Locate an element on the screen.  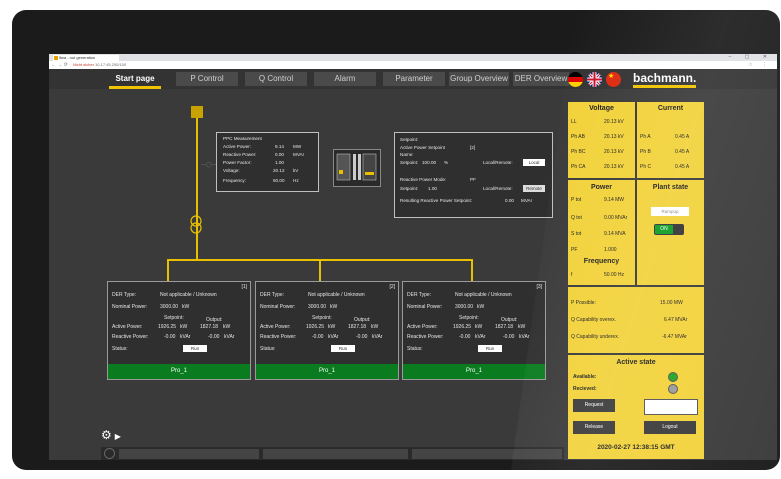
busbar-vertical is located at coordinates (197, 187).